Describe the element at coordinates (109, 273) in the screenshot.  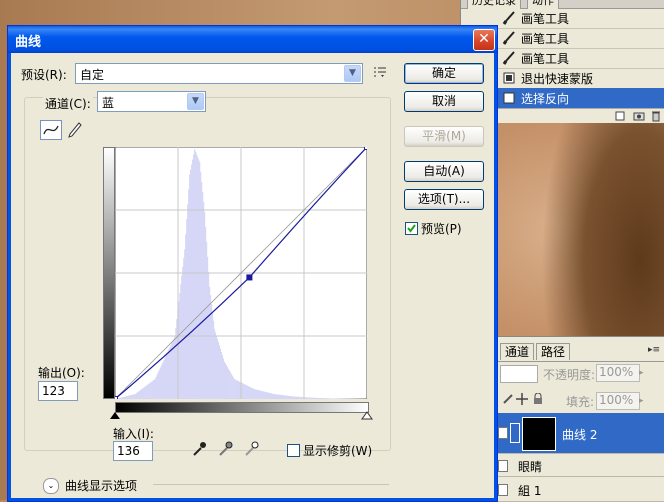
I see `output-gradient-bar` at that location.